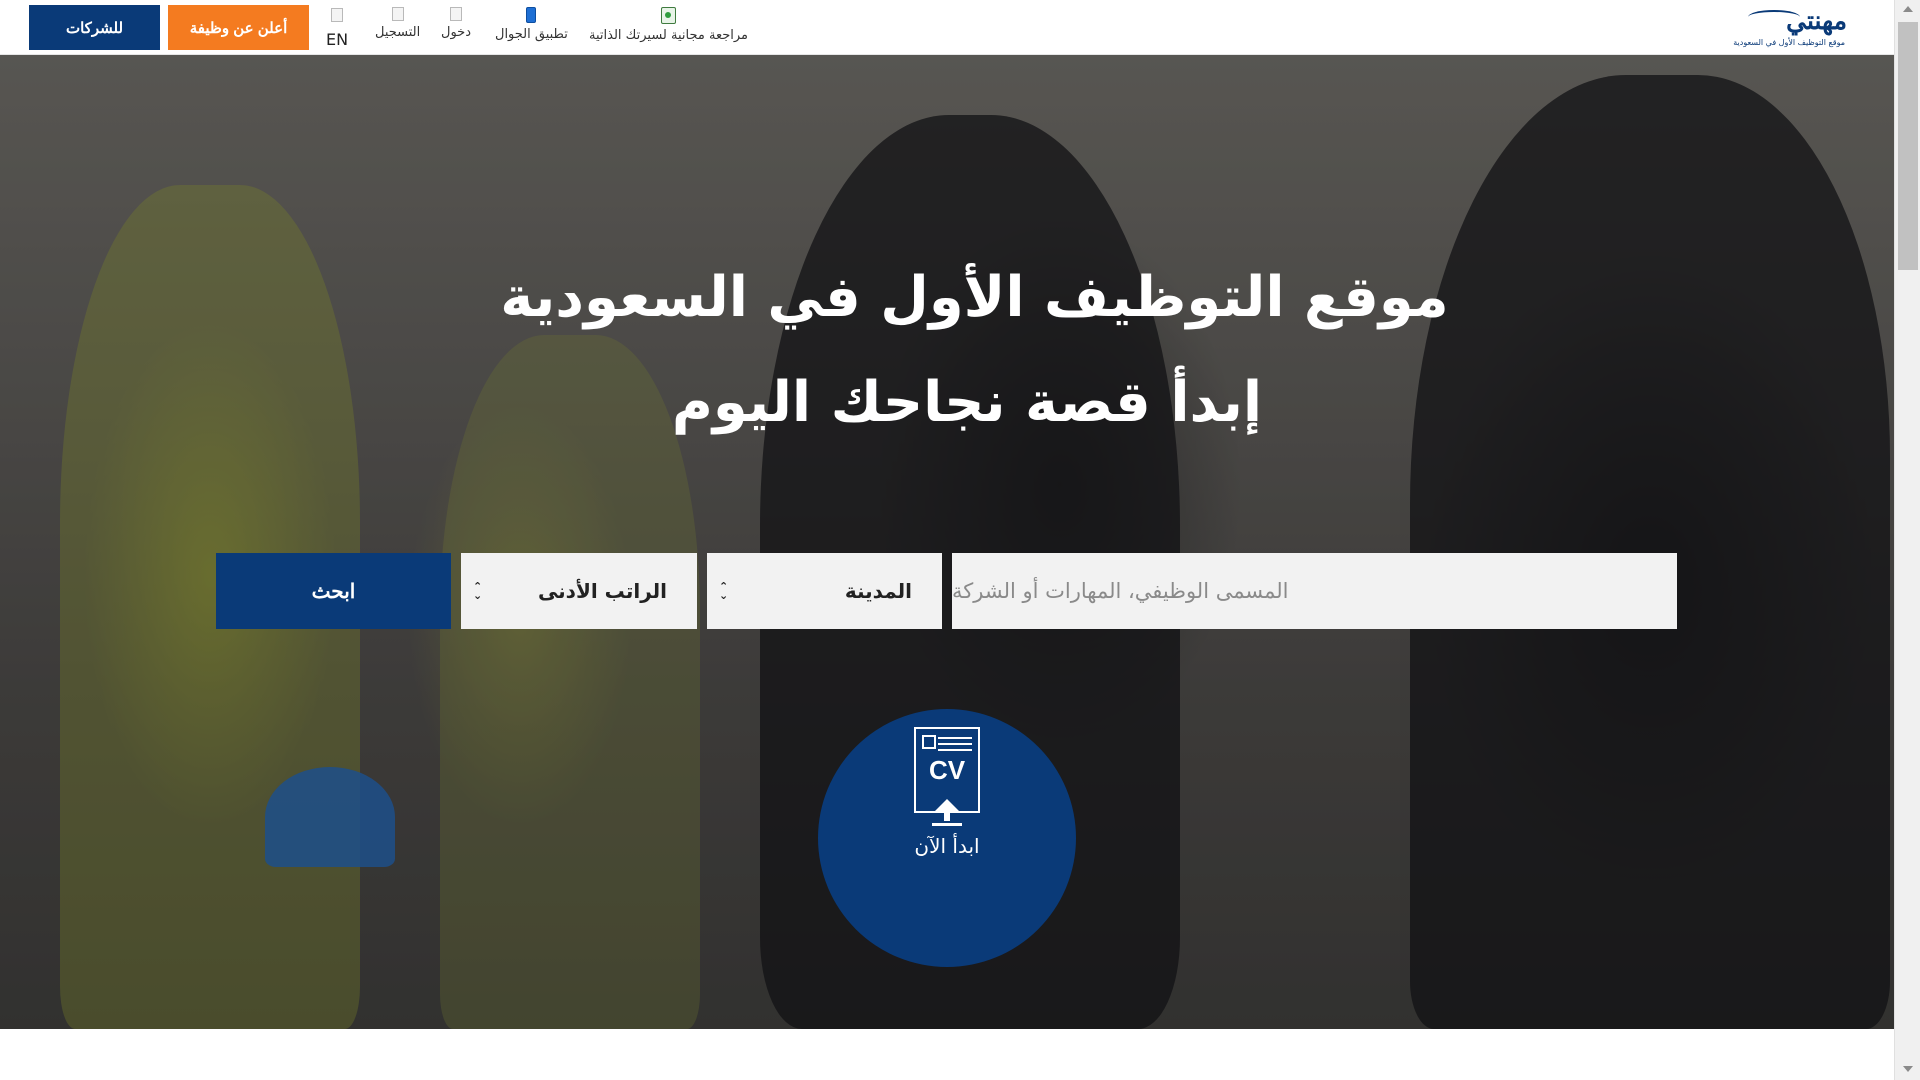  Describe the element at coordinates (337, 39) in the screenshot. I see `language-label: EN` at that location.